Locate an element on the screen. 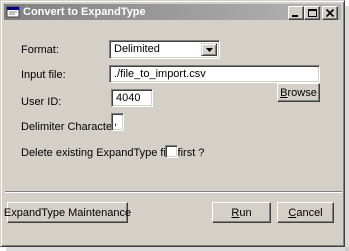 Image resolution: width=349 pixels, height=251 pixels. delete-existing-checkbox is located at coordinates (171, 151).